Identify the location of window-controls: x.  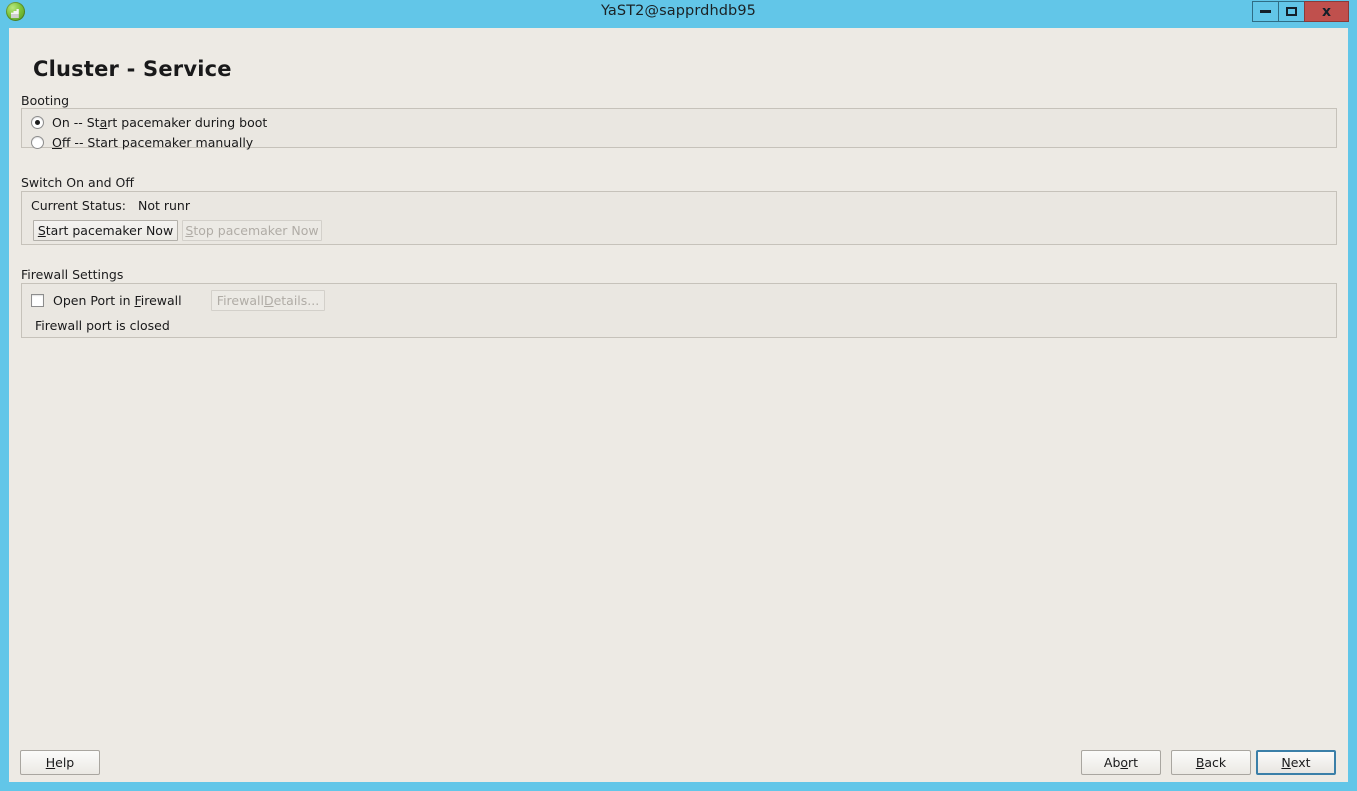
(1300, 11).